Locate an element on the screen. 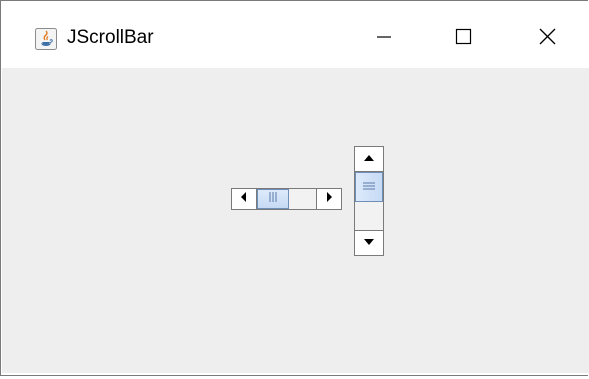  scroll-right-button is located at coordinates (328, 199).